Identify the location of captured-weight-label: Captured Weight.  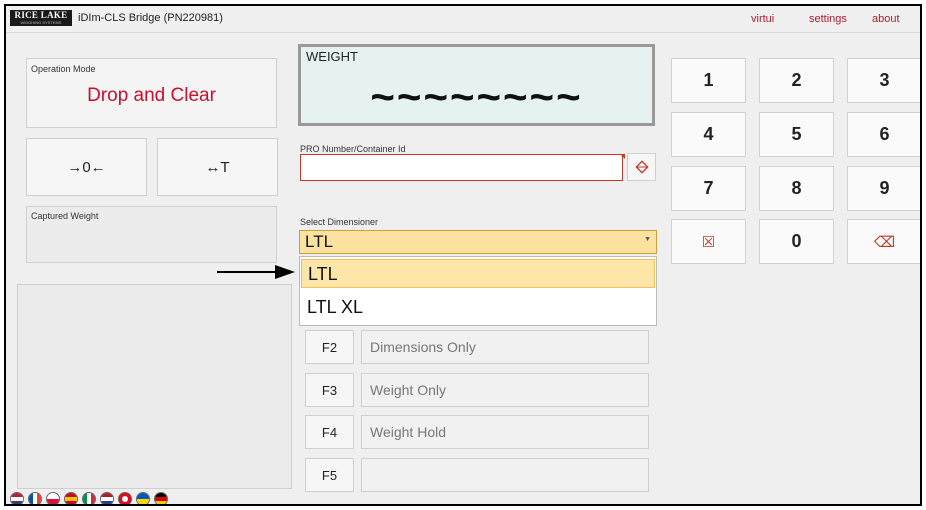
(65, 216).